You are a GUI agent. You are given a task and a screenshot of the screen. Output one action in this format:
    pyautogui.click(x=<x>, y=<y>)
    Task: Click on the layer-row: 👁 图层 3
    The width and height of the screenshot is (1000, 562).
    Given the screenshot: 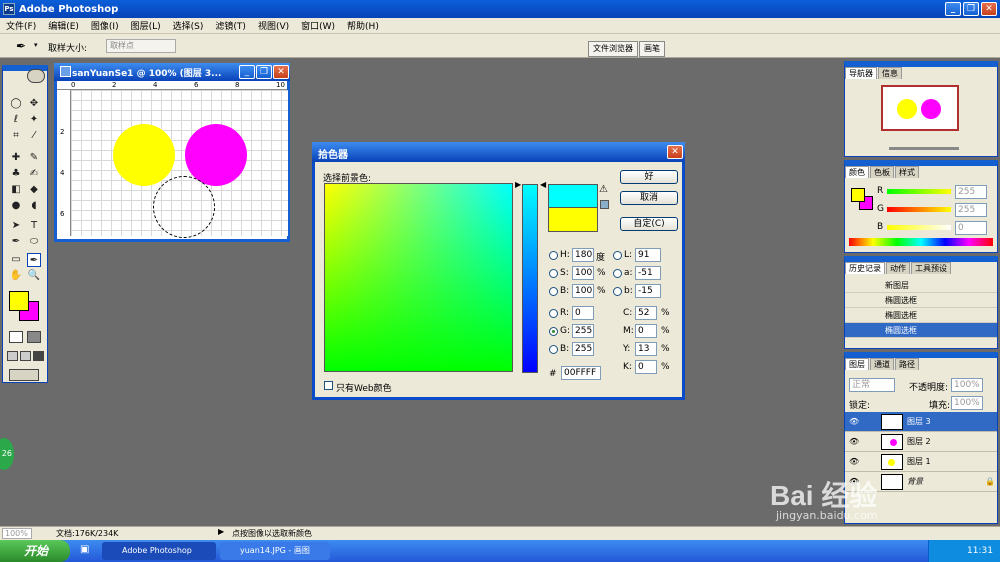 What is the action you would take?
    pyautogui.click(x=921, y=422)
    